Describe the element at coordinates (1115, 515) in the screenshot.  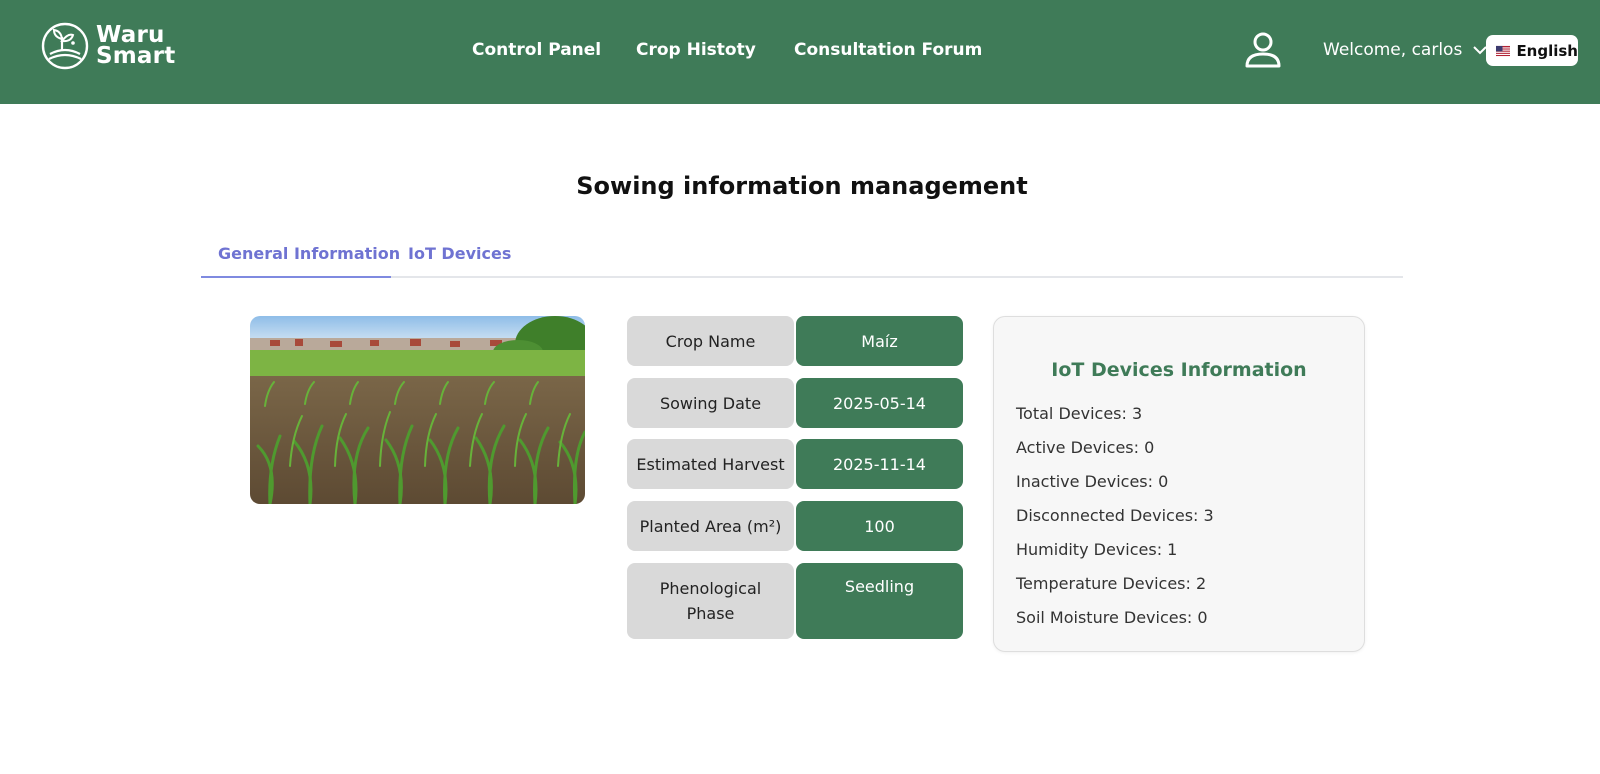
I see `iot-disconnected-devices: Disconnected Devices: 3` at that location.